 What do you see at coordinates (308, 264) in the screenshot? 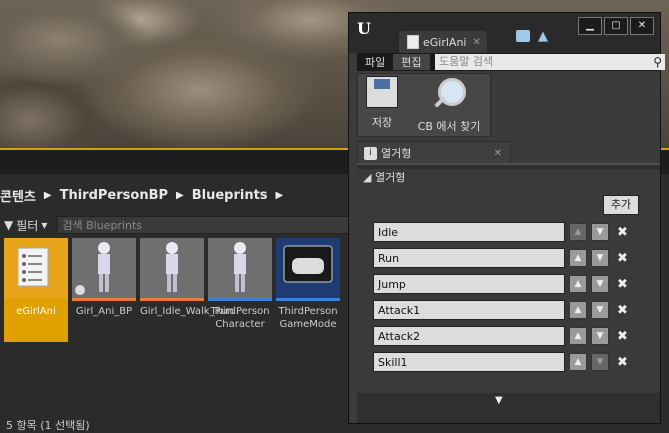
I see `gamepad-icon` at bounding box center [308, 264].